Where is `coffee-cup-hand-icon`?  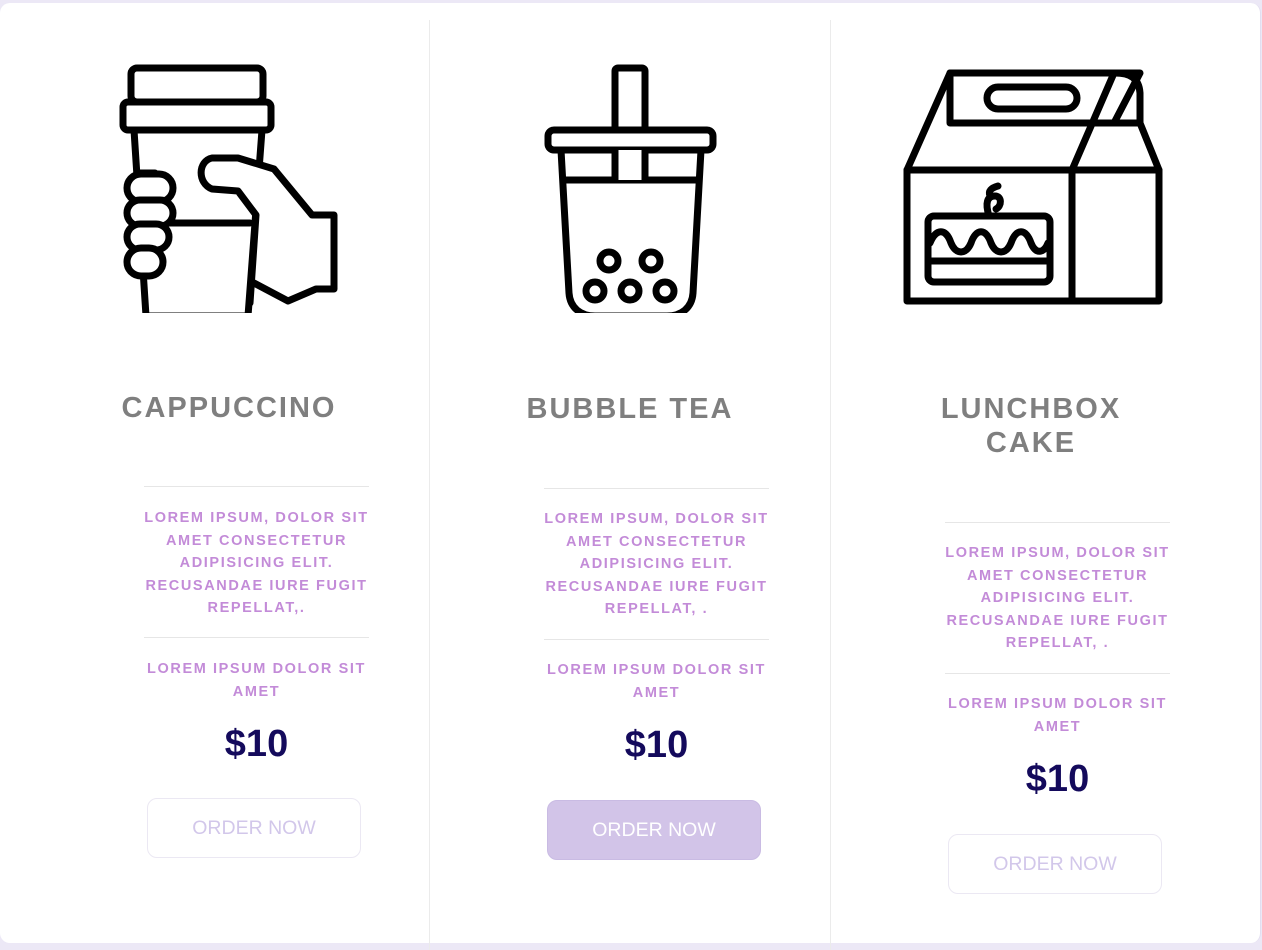
coffee-cup-hand-icon is located at coordinates (228, 188).